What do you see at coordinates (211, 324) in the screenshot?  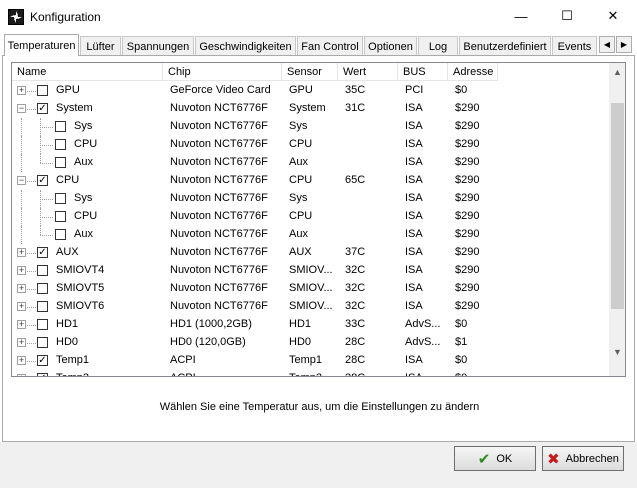 I see `cell-chip: HD1 (1000,2GB)` at bounding box center [211, 324].